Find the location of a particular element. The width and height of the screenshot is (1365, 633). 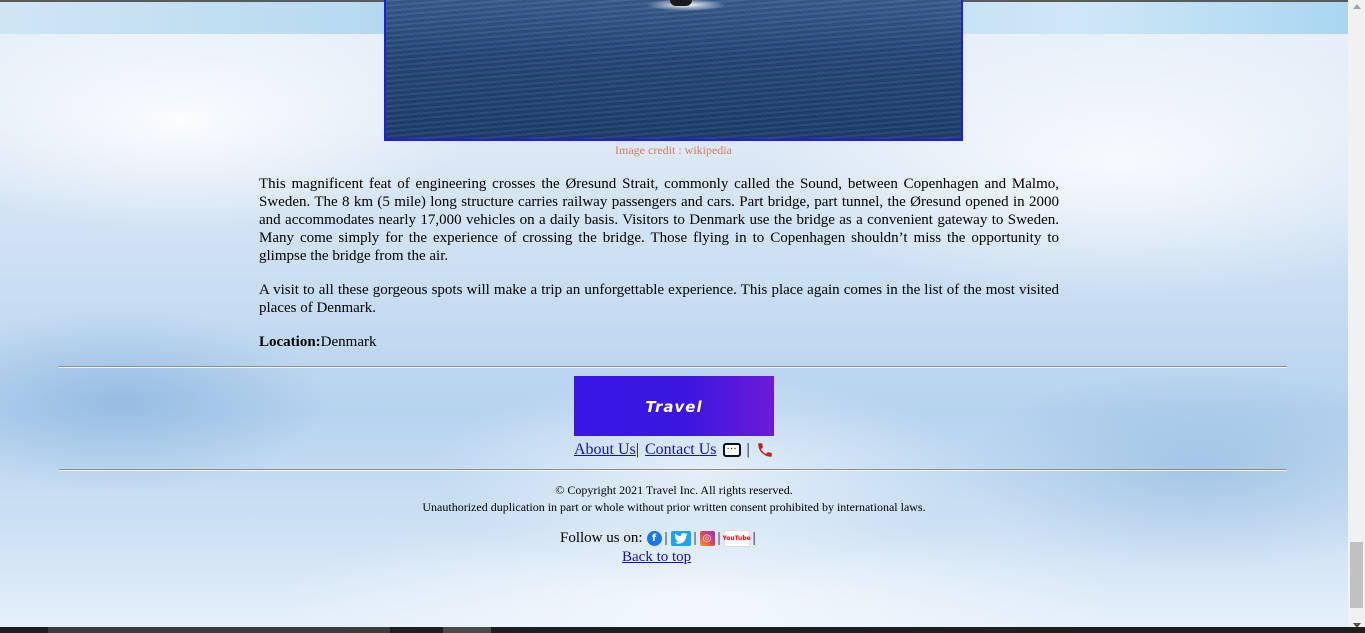

boat-in-photo is located at coordinates (681, 3).